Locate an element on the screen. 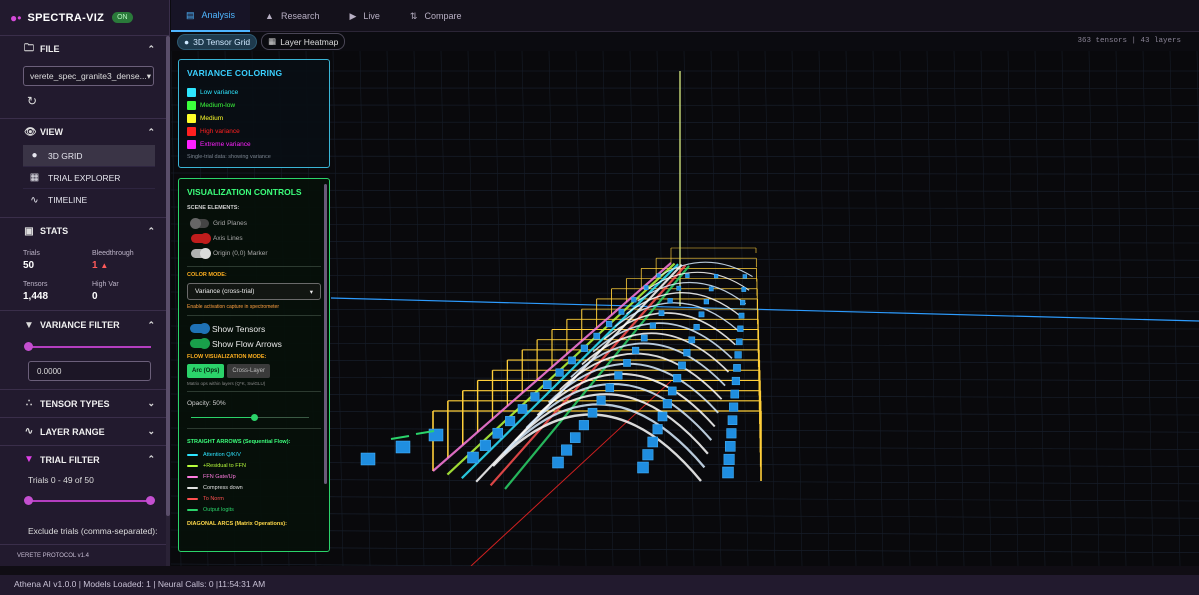 The image size is (1199, 595). exclude-trials-label: Exclude trials (comma-separated): is located at coordinates (93, 531).